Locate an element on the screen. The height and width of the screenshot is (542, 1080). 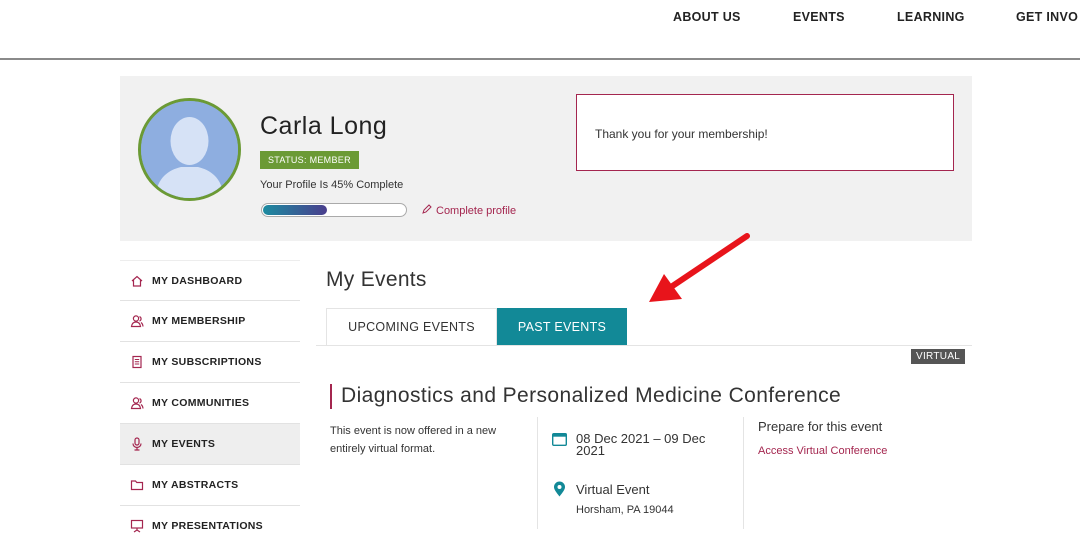
user-silhouette-icon is located at coordinates (189, 149).